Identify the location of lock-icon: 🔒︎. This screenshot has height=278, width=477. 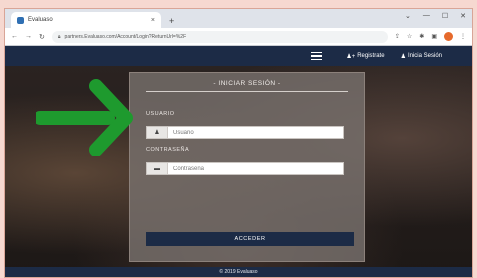
(59, 36).